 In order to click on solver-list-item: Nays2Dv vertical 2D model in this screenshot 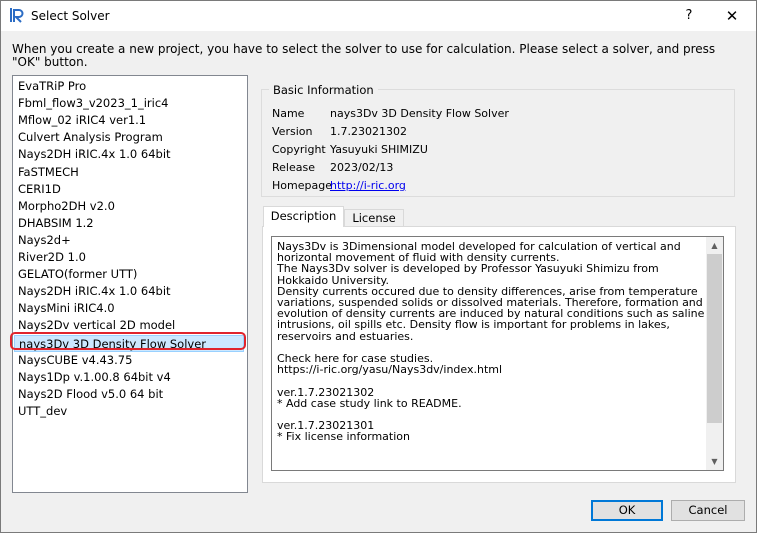, I will do `click(96, 325)`.